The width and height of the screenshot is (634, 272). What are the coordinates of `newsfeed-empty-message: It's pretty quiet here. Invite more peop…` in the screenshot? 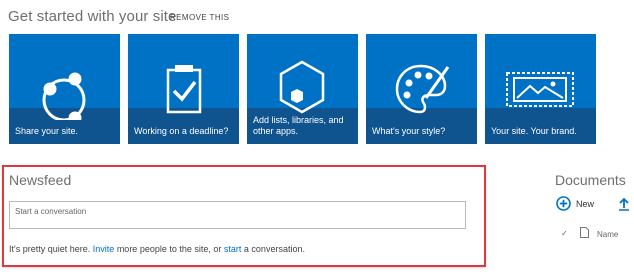 It's located at (157, 249).